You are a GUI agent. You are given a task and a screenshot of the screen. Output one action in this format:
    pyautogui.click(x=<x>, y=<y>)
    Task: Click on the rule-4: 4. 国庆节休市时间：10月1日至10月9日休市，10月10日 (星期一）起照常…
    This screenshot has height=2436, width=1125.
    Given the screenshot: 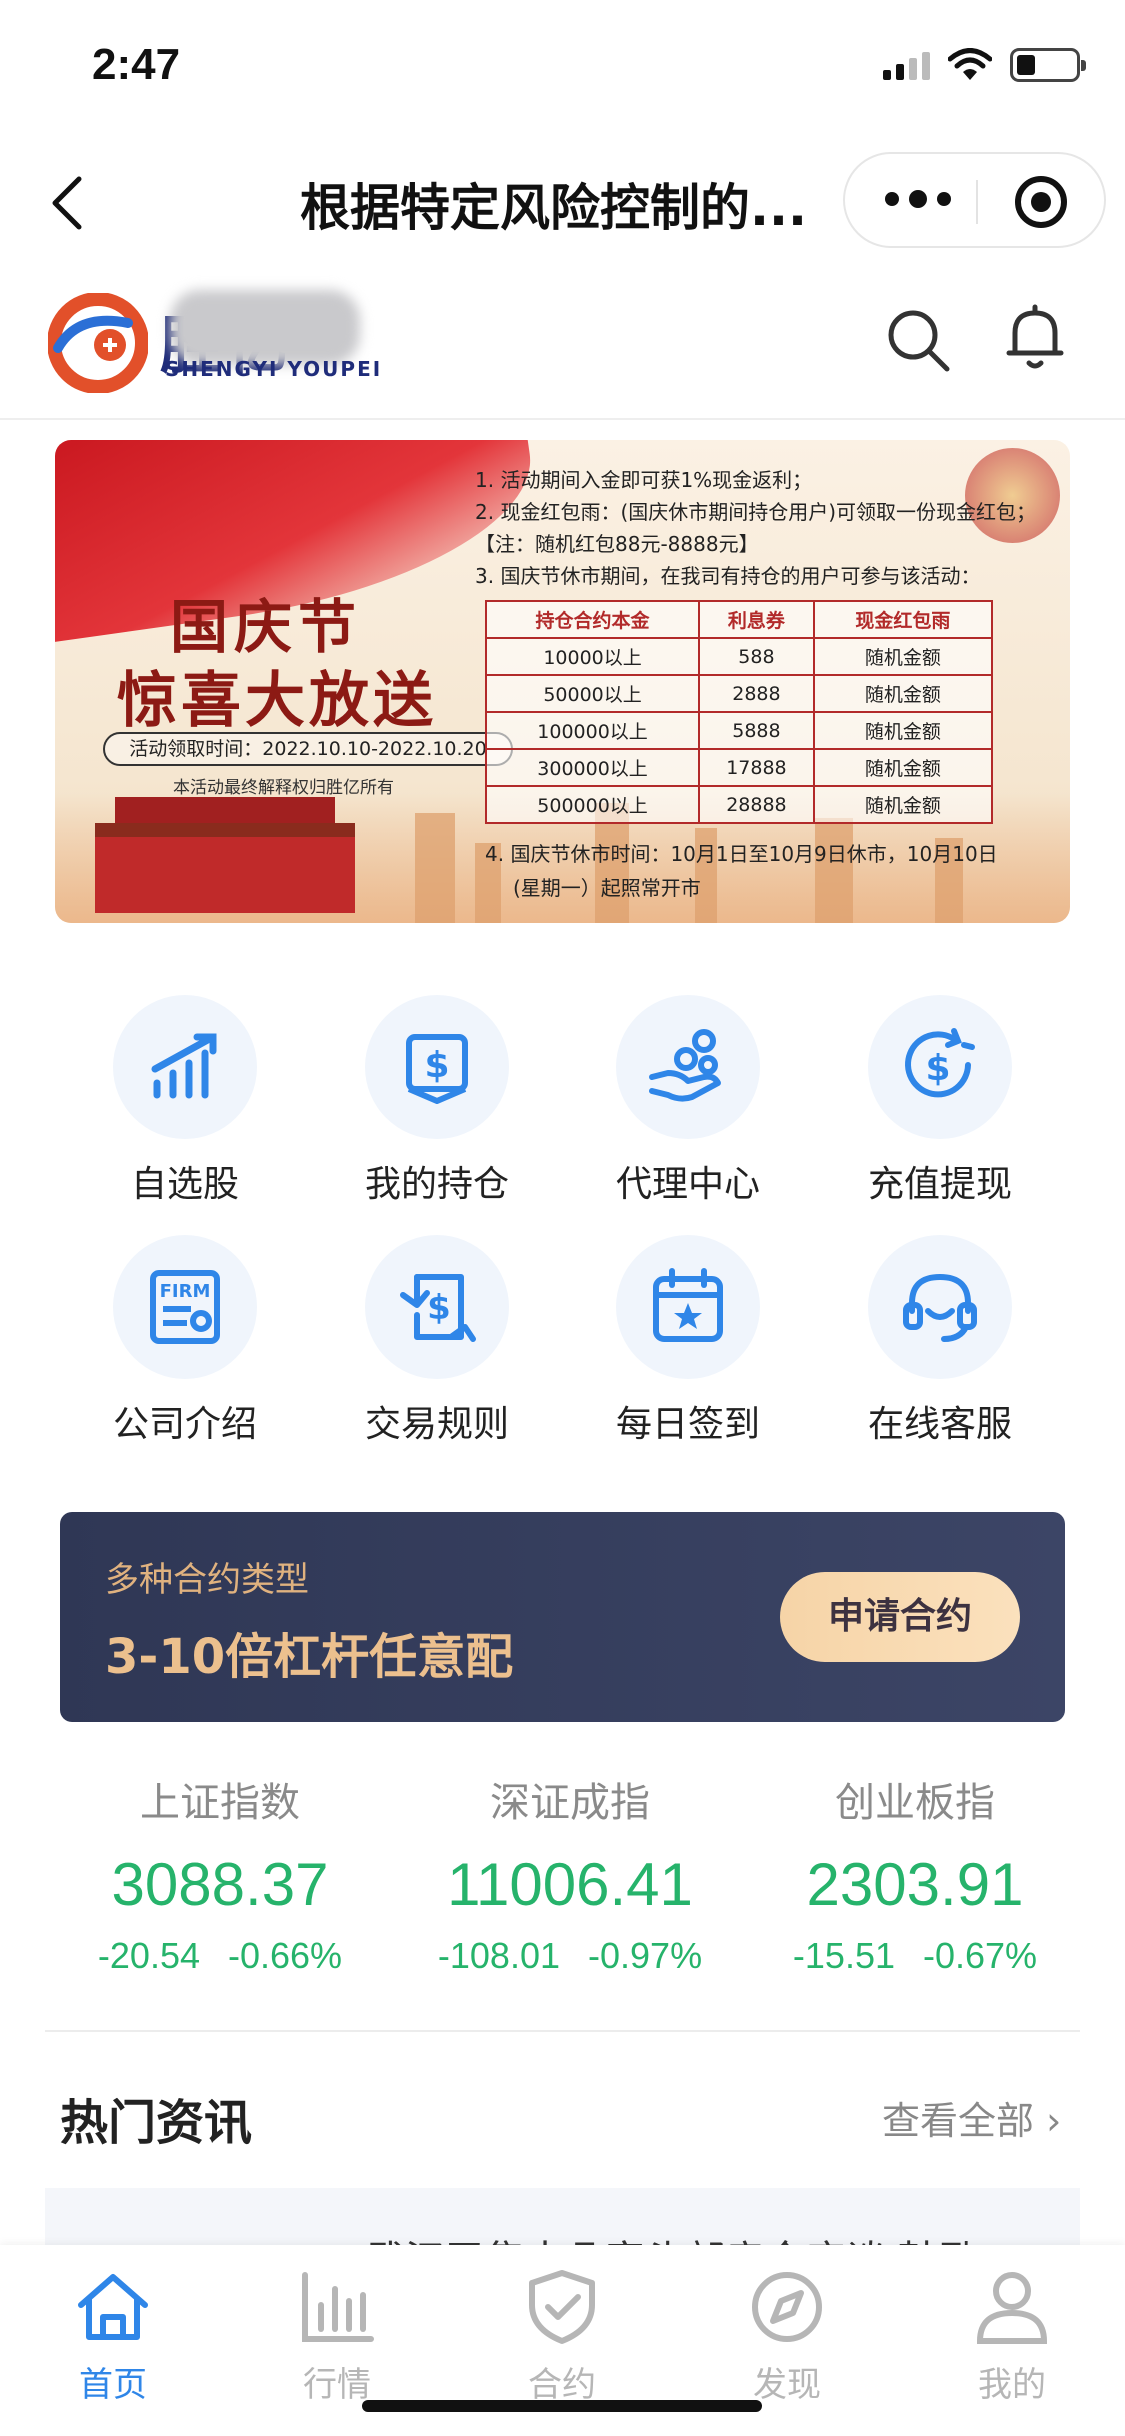 What is the action you would take?
    pyautogui.click(x=741, y=871)
    